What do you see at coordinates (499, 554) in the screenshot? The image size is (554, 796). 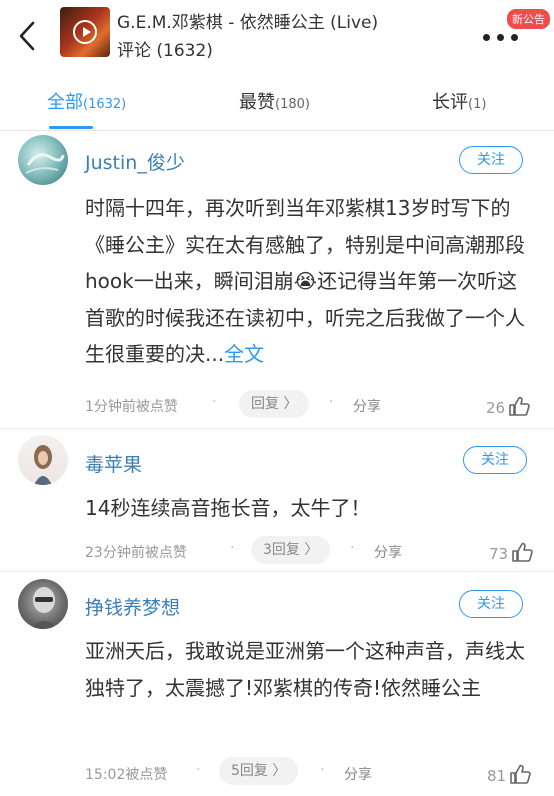 I see `like-number: 73` at bounding box center [499, 554].